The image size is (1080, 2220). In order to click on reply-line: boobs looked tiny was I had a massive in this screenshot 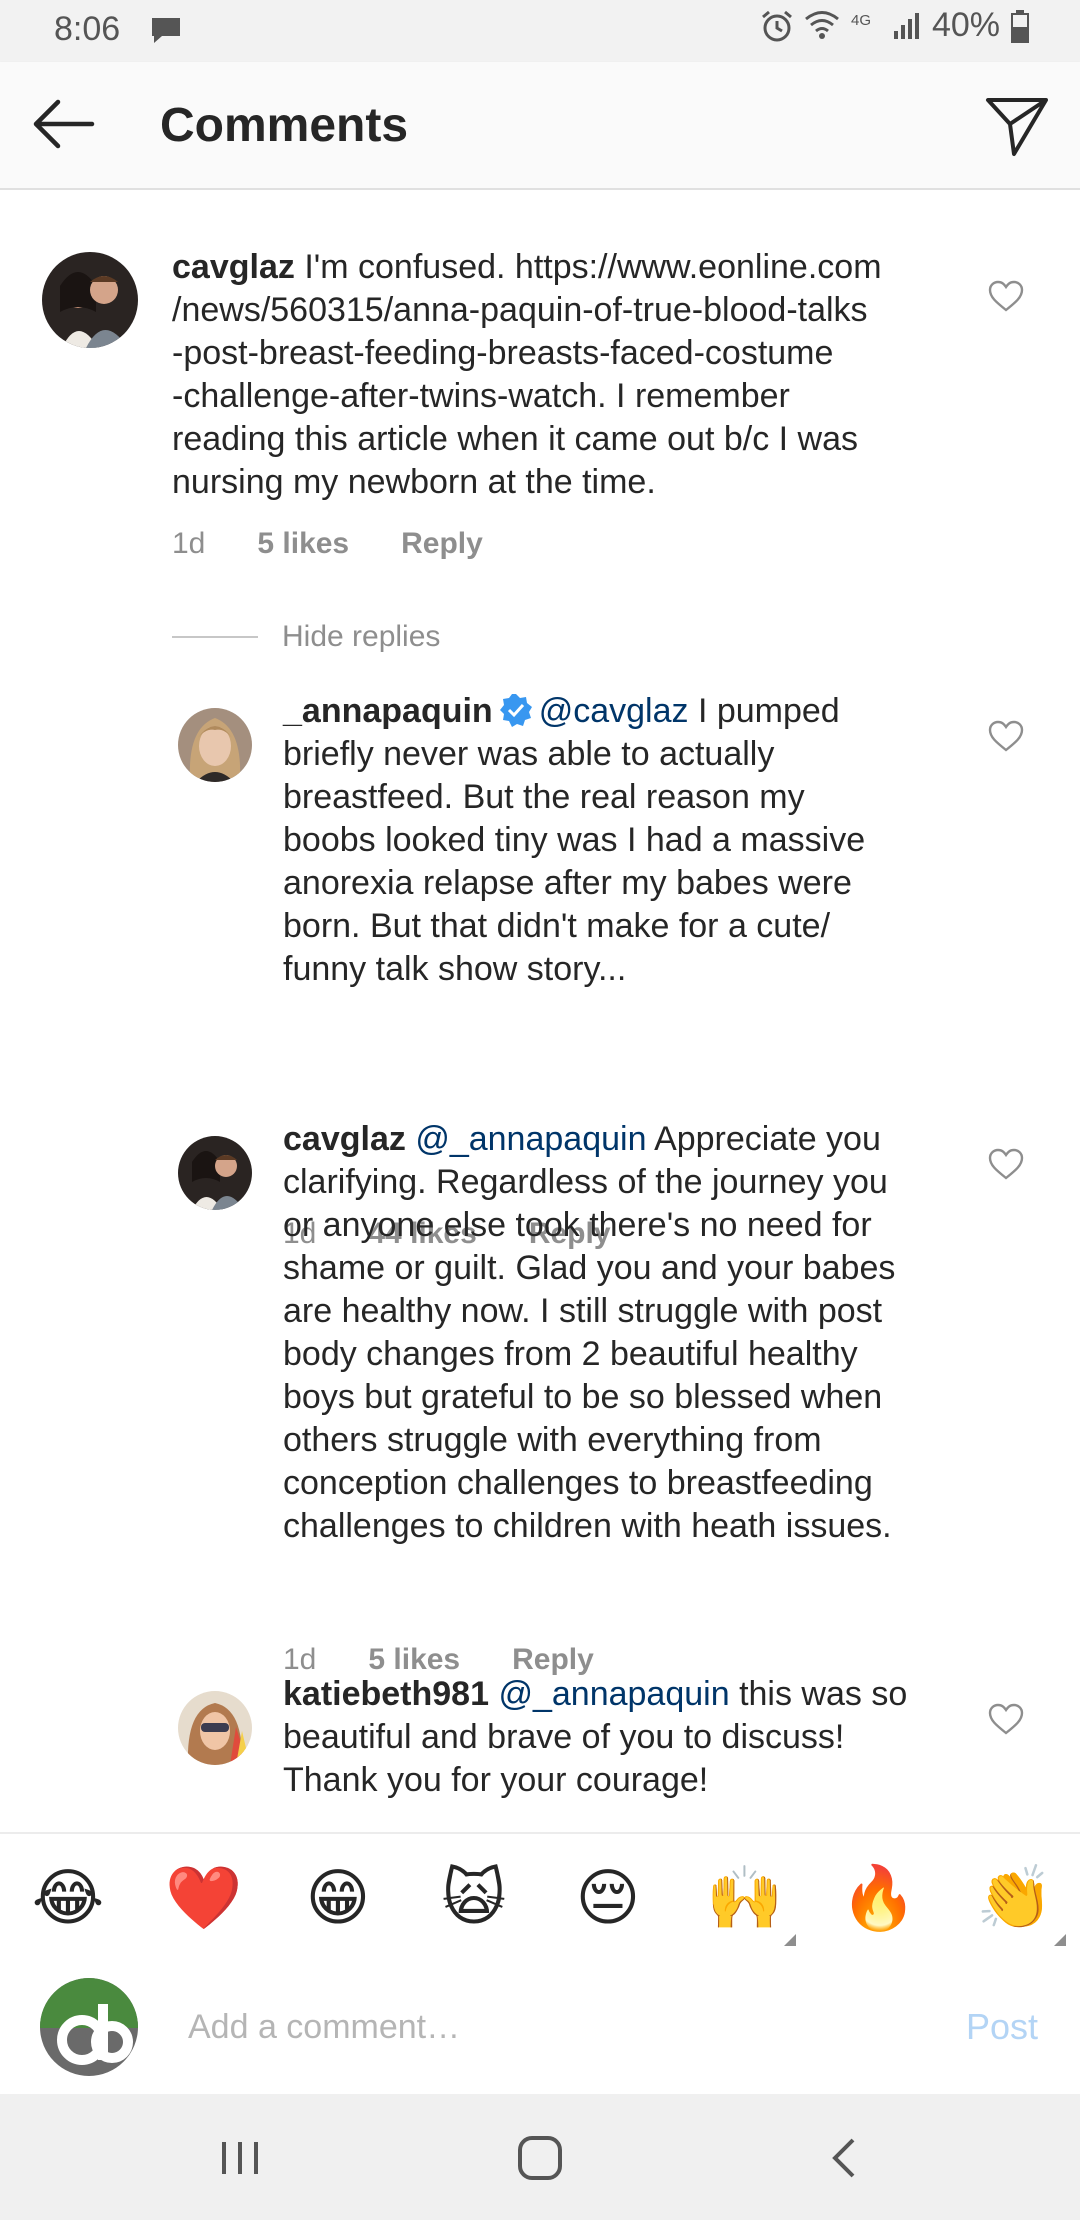, I will do `click(574, 840)`.